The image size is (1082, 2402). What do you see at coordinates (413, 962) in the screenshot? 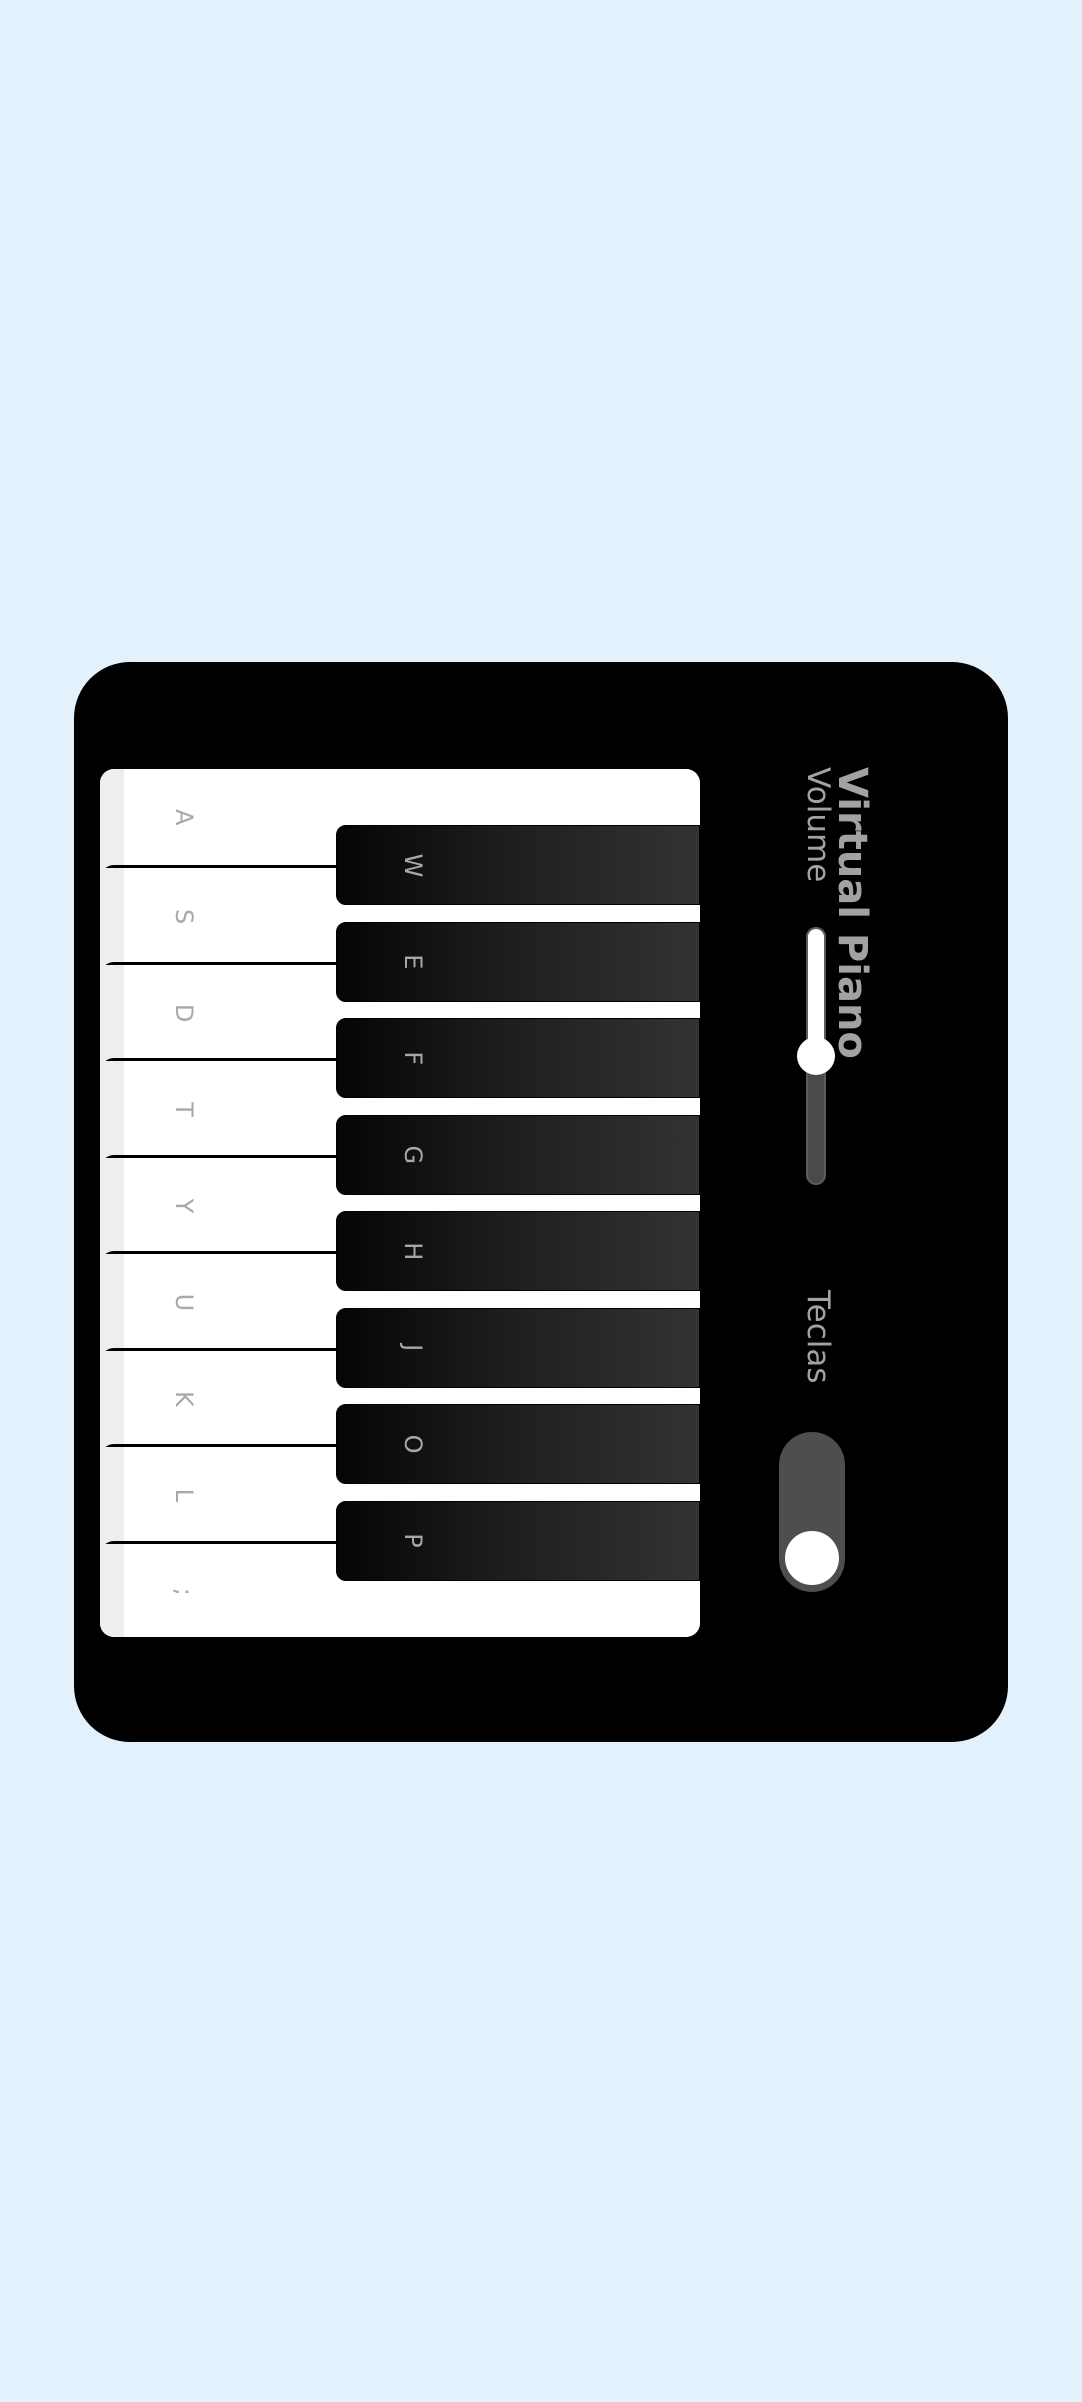
I see `black-key-label: E` at bounding box center [413, 962].